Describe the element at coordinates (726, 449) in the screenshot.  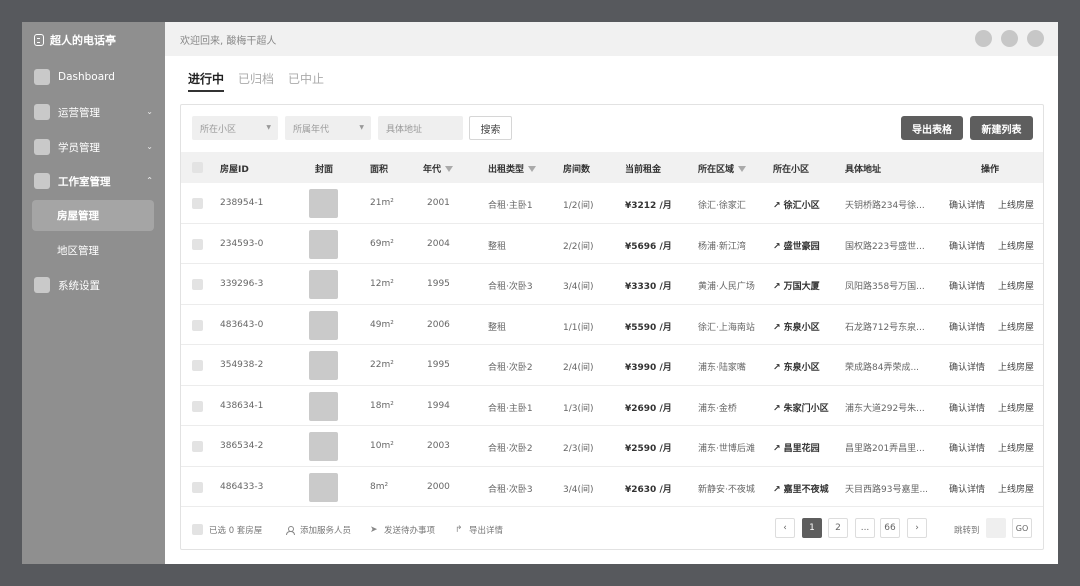
I see `cell-region: 浦东·世博后滩` at that location.